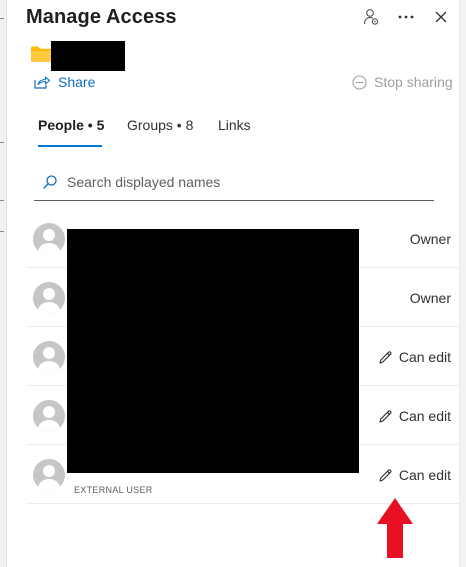 The width and height of the screenshot is (466, 567). What do you see at coordinates (88, 56) in the screenshot?
I see `item-name-redacted` at bounding box center [88, 56].